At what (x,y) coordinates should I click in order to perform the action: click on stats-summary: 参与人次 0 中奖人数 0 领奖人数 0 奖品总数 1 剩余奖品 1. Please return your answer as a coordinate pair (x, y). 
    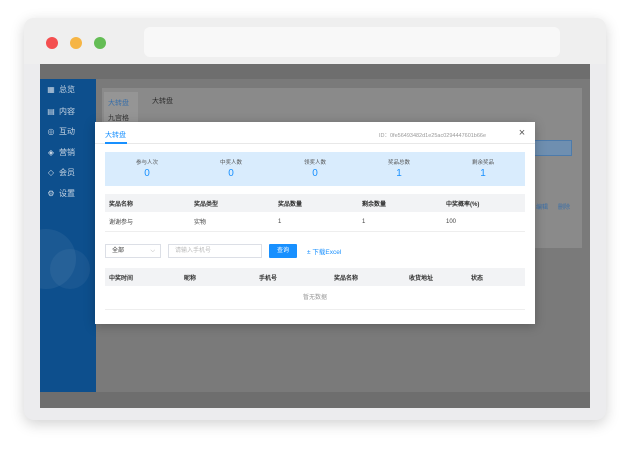
    Looking at the image, I should click on (315, 169).